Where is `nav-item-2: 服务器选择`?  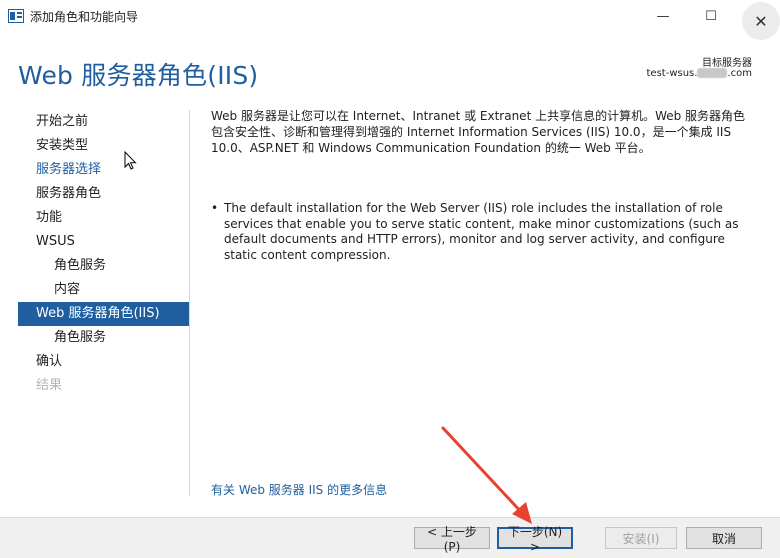 nav-item-2: 服务器选择 is located at coordinates (103, 170).